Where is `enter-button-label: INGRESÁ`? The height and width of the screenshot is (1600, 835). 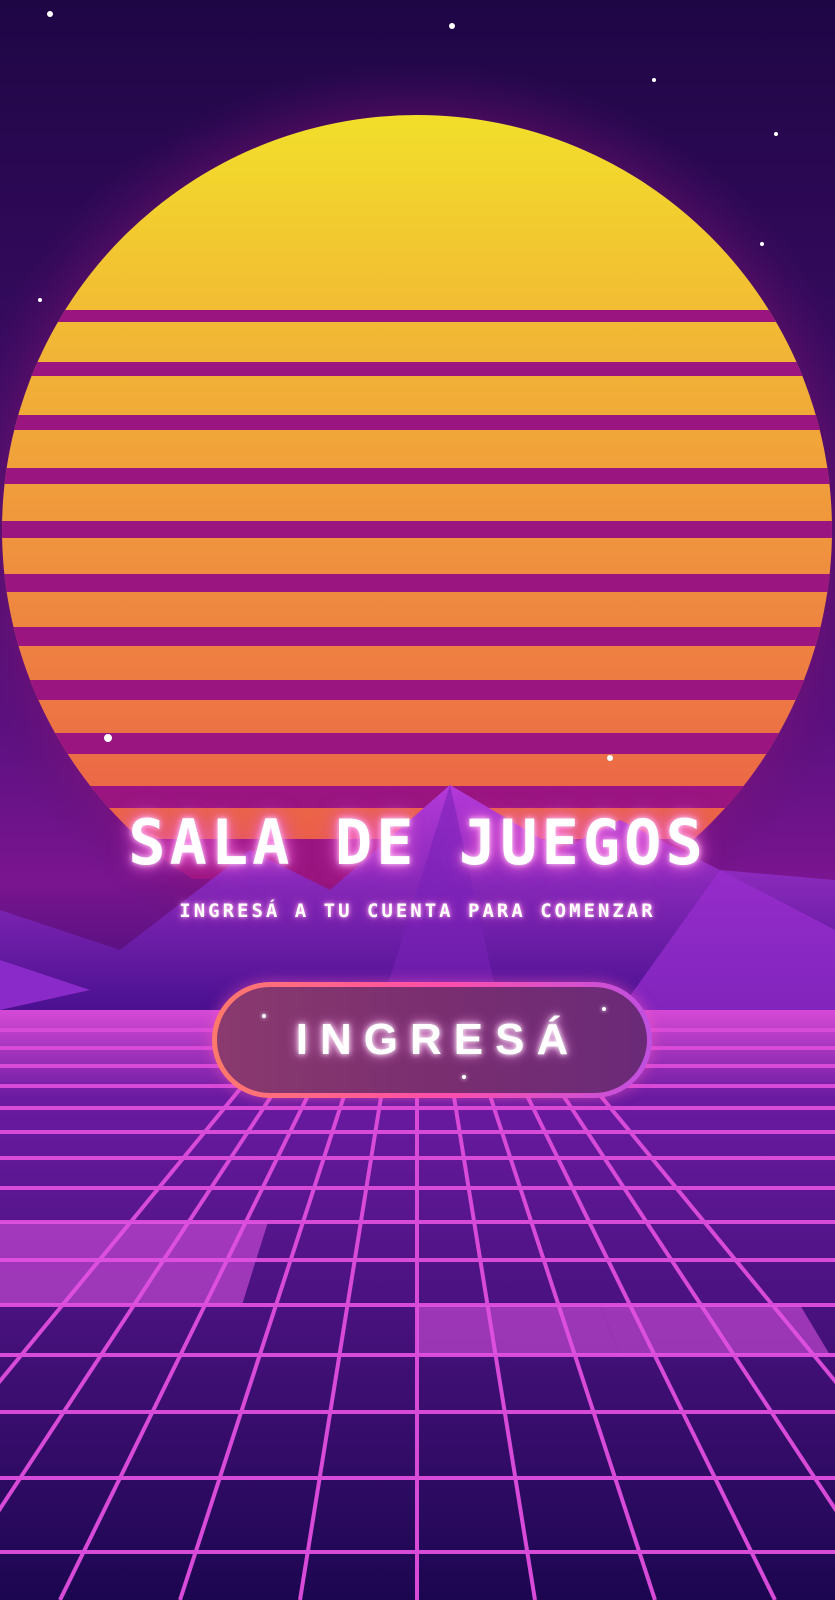 enter-button-label: INGRESÁ is located at coordinates (438, 1039).